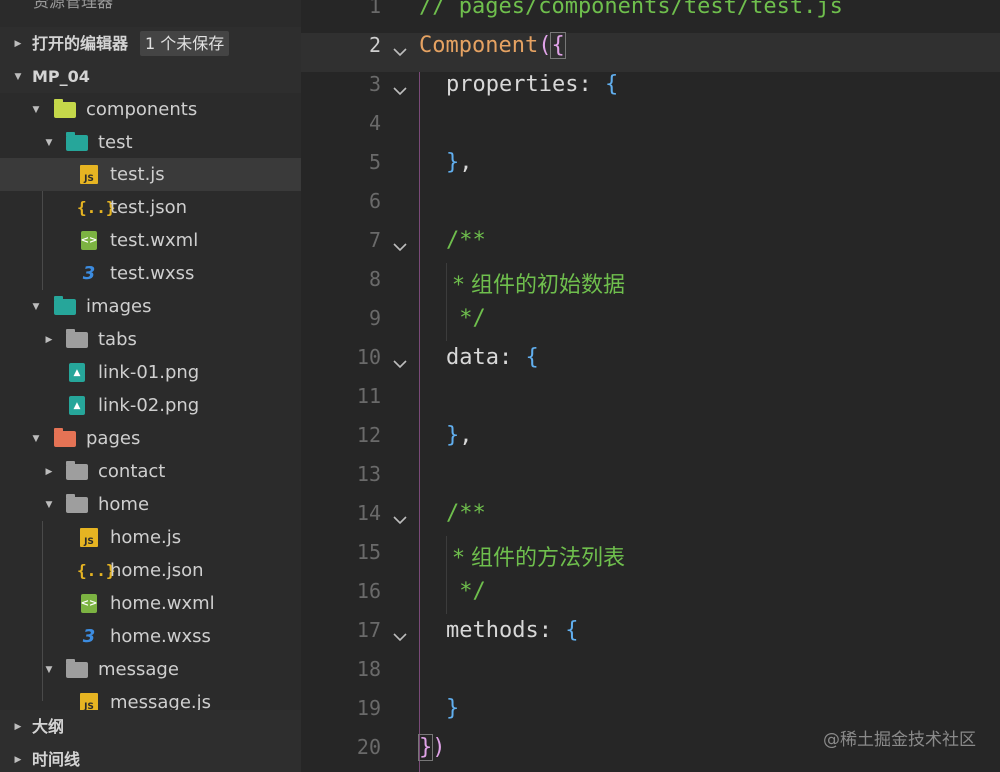 The image size is (1000, 772). What do you see at coordinates (650, 130) in the screenshot?
I see `code-line: 4` at bounding box center [650, 130].